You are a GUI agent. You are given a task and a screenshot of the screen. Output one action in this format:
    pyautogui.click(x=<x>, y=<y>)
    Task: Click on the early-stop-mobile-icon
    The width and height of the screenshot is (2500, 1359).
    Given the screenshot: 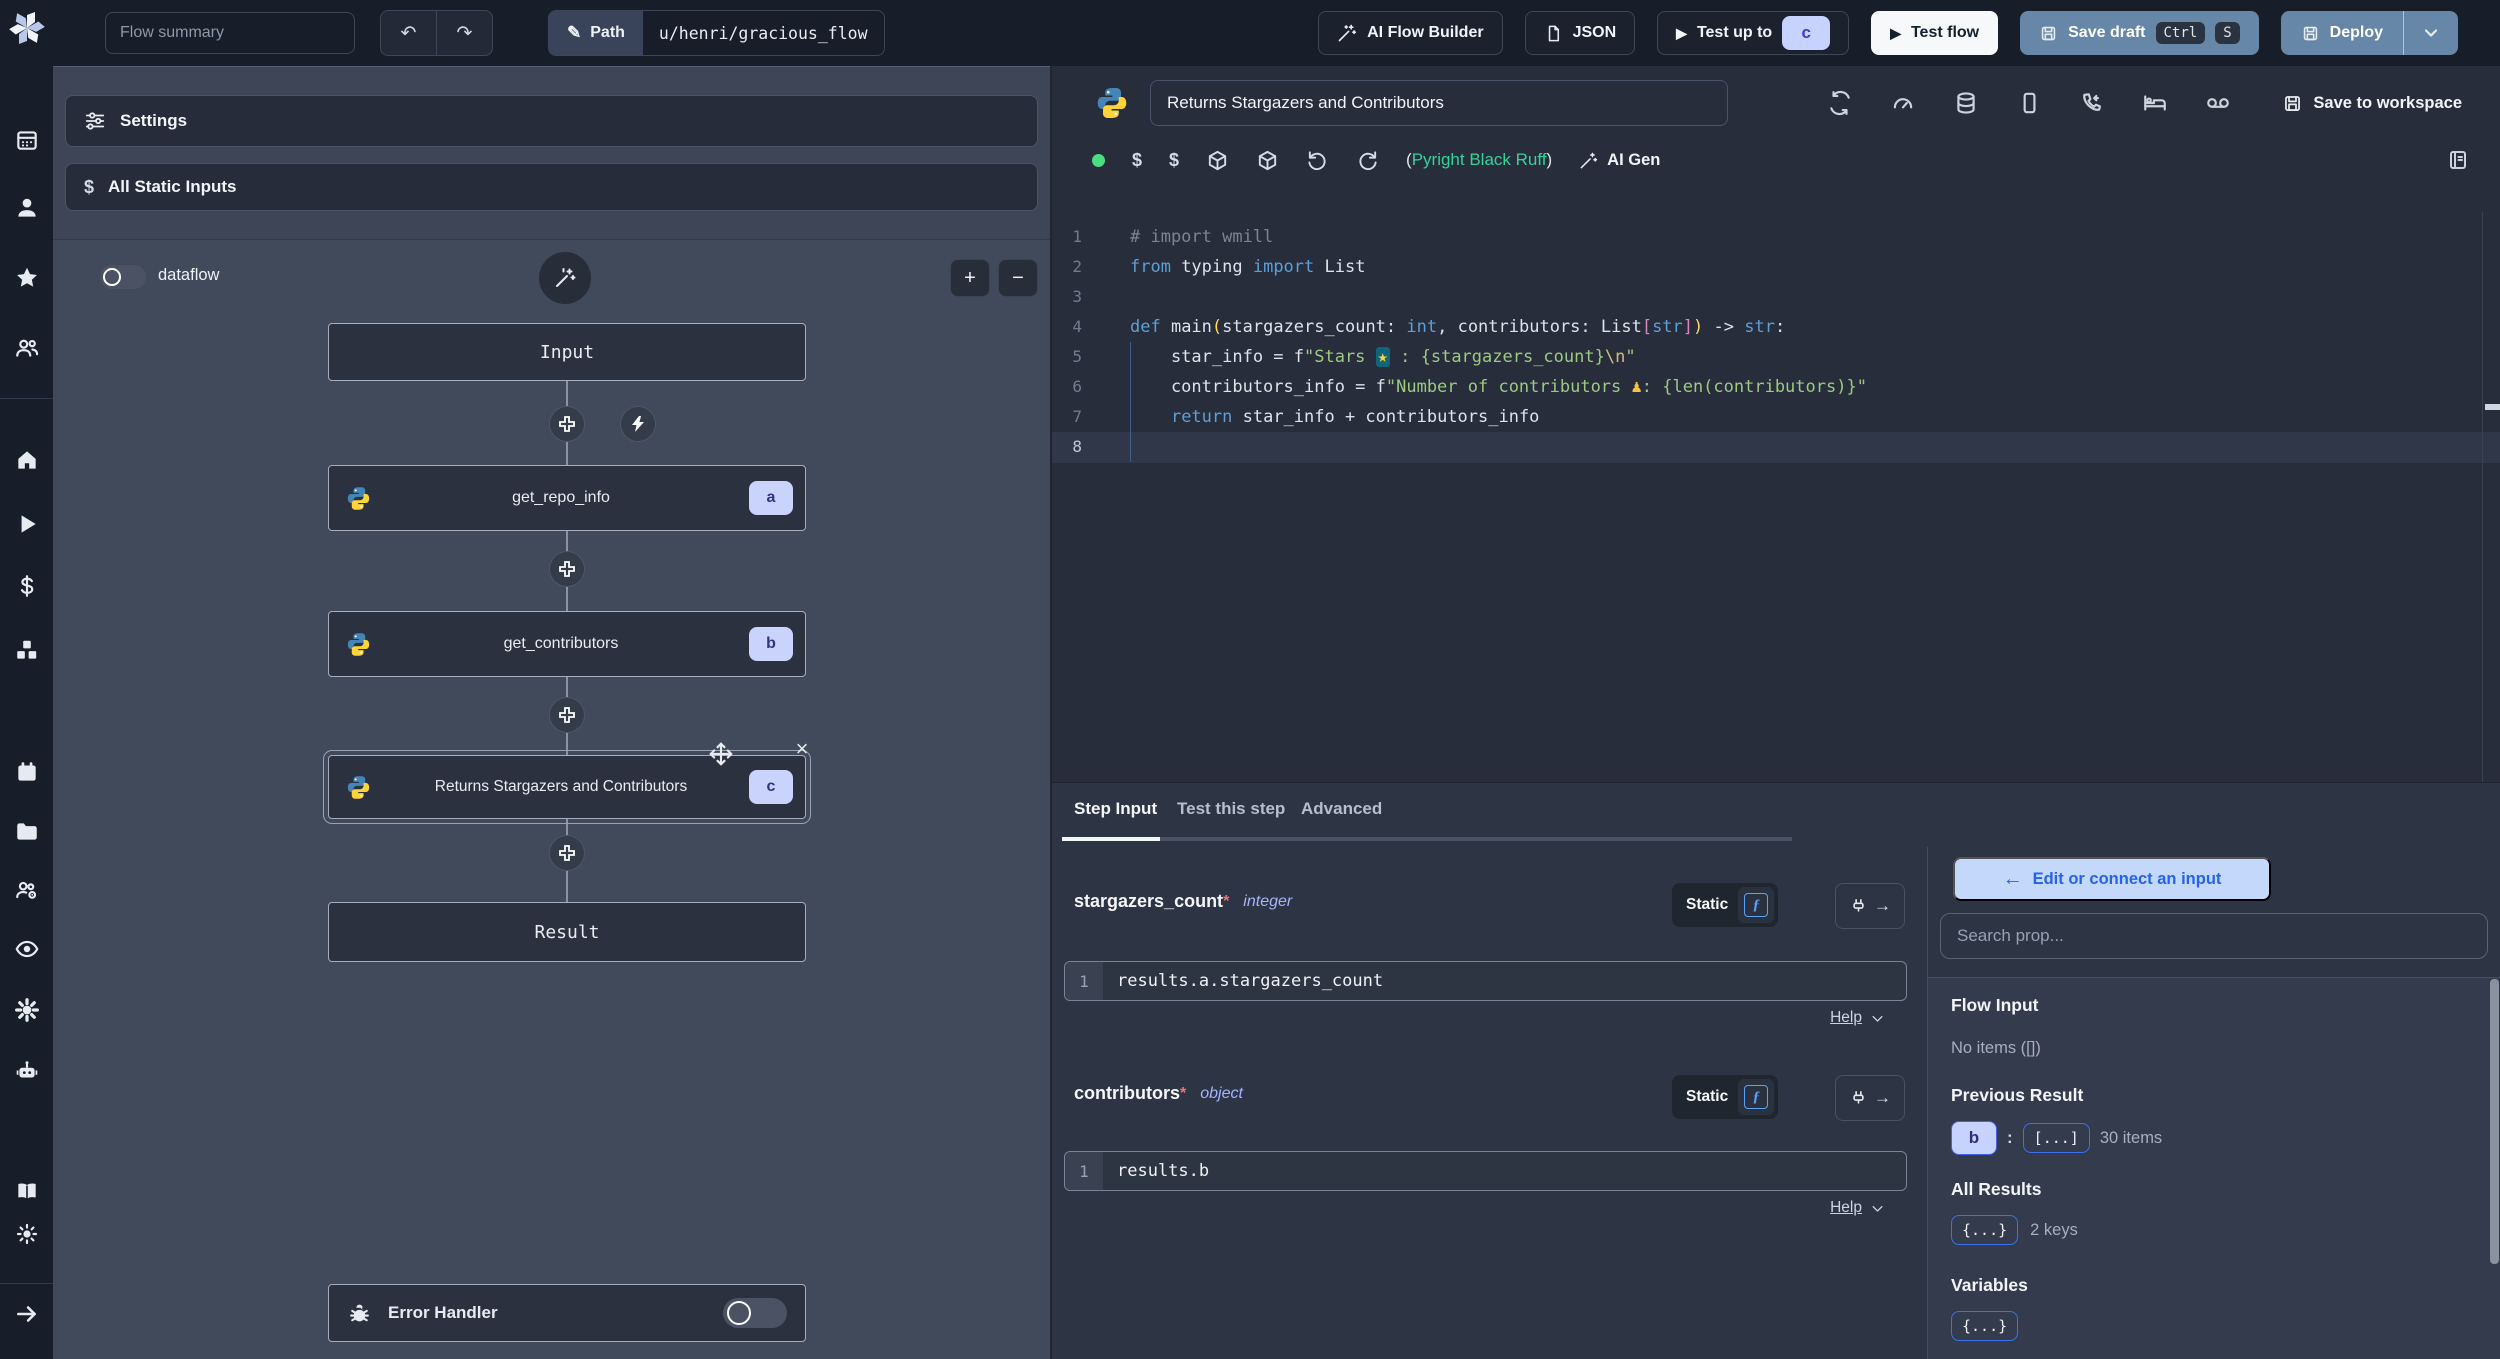 What is the action you would take?
    pyautogui.click(x=2029, y=103)
    